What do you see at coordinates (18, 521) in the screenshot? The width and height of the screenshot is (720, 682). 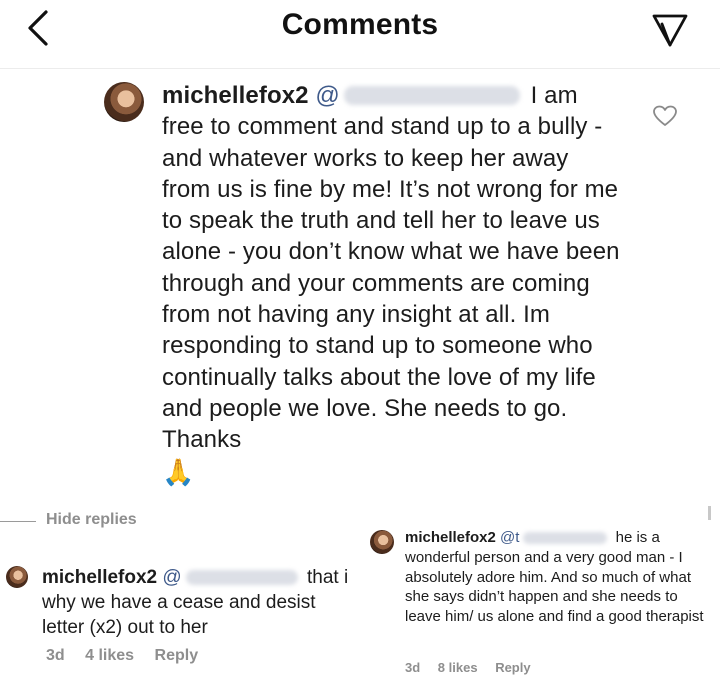 I see `hide-replies-divider` at bounding box center [18, 521].